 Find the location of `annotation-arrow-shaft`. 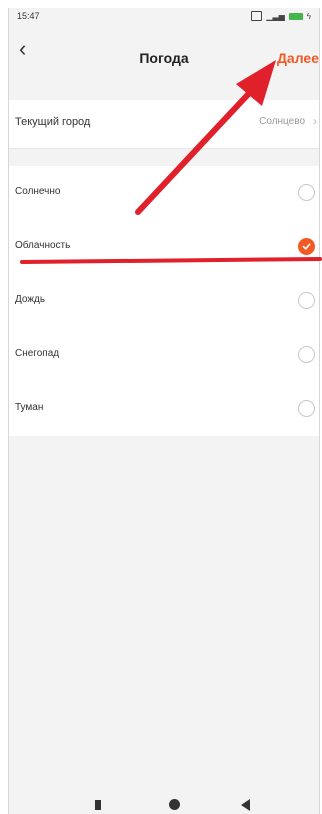

annotation-arrow-shaft is located at coordinates (196, 150).